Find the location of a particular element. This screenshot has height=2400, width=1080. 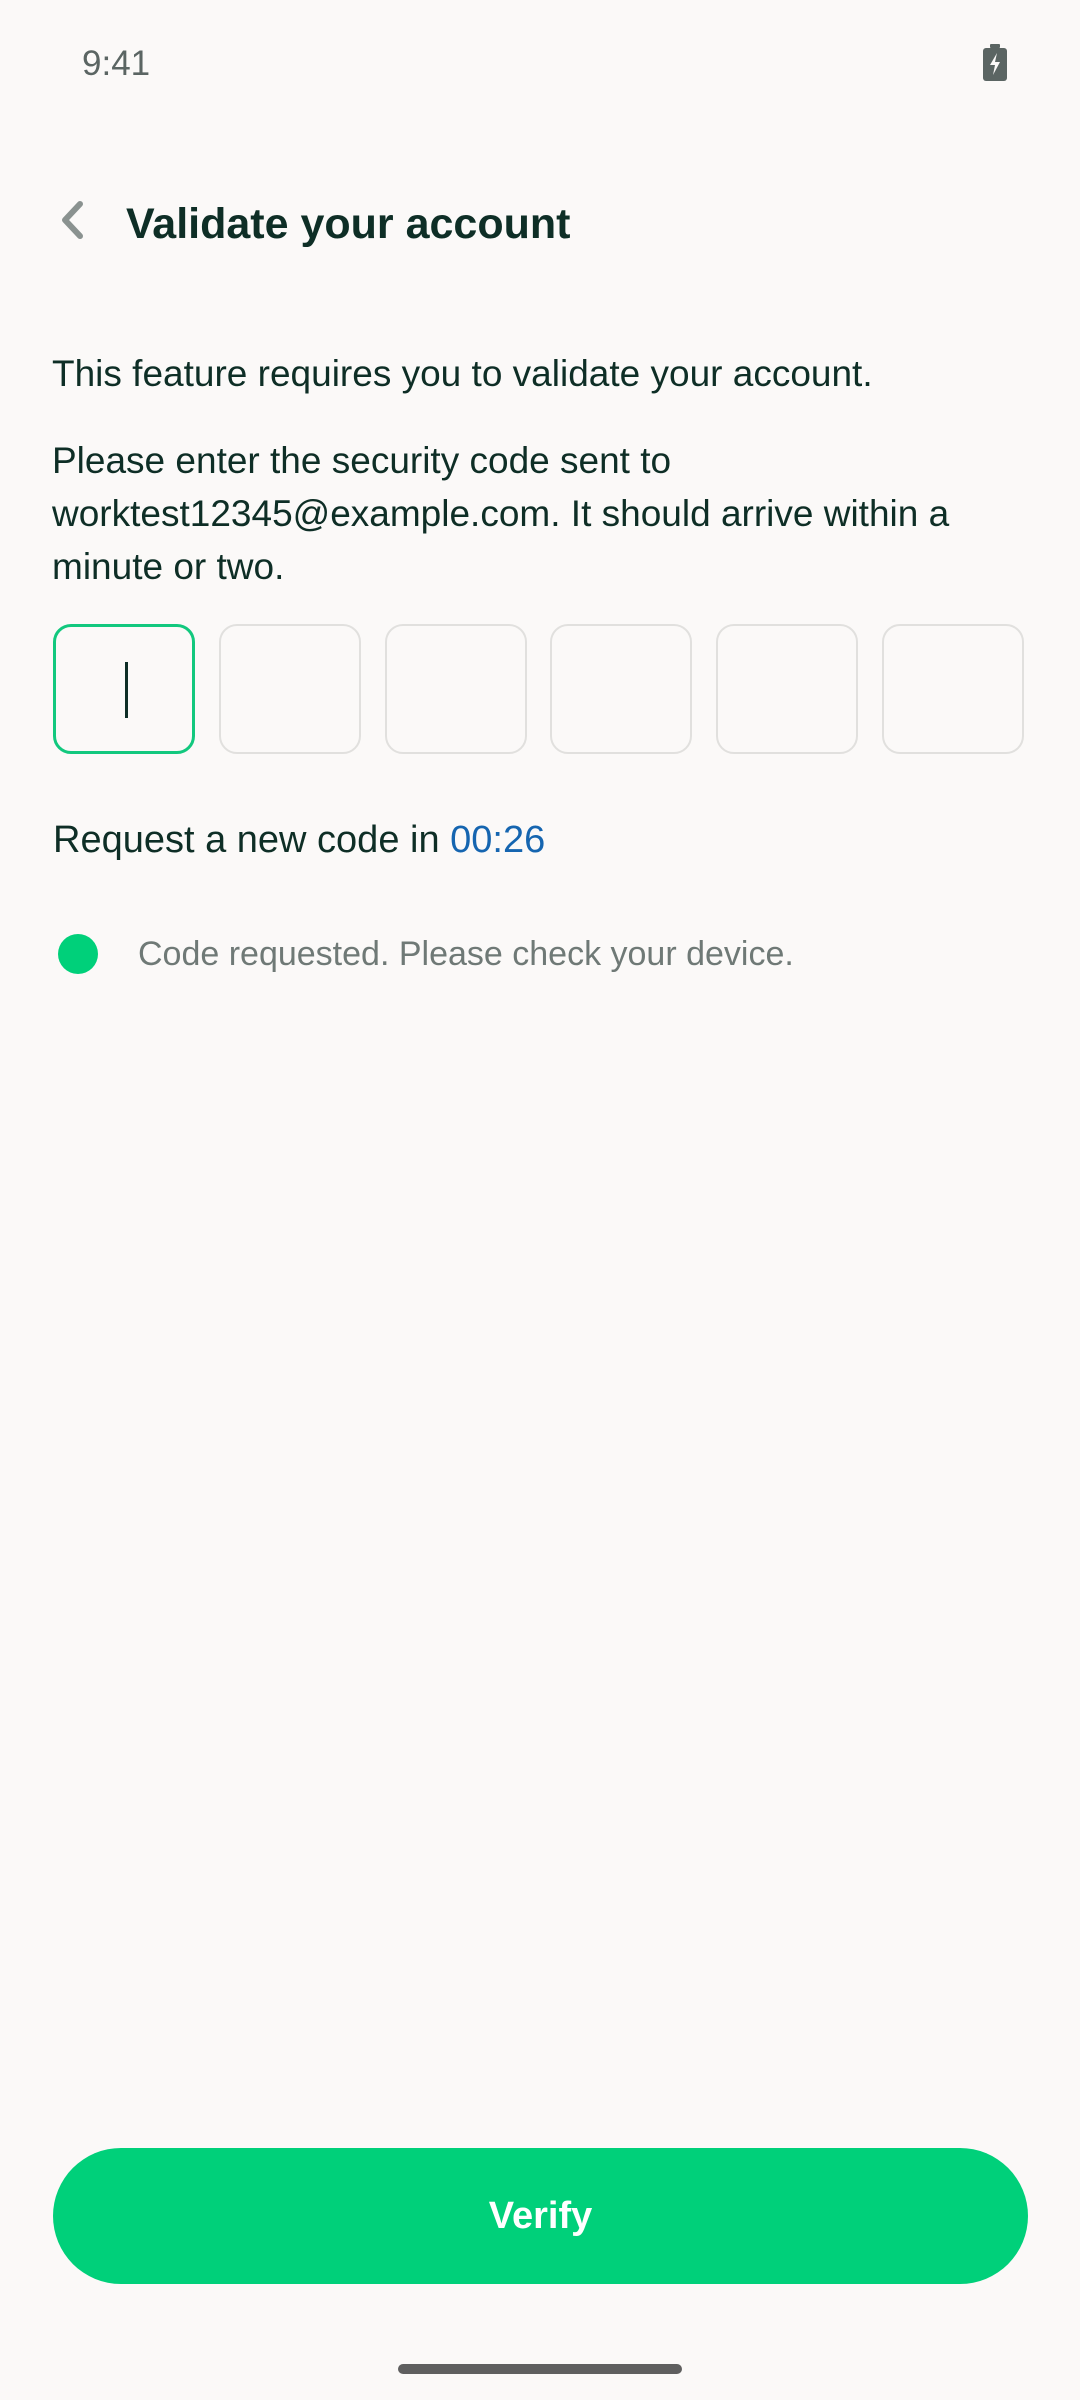

verify-button: Verify is located at coordinates (540, 2216).